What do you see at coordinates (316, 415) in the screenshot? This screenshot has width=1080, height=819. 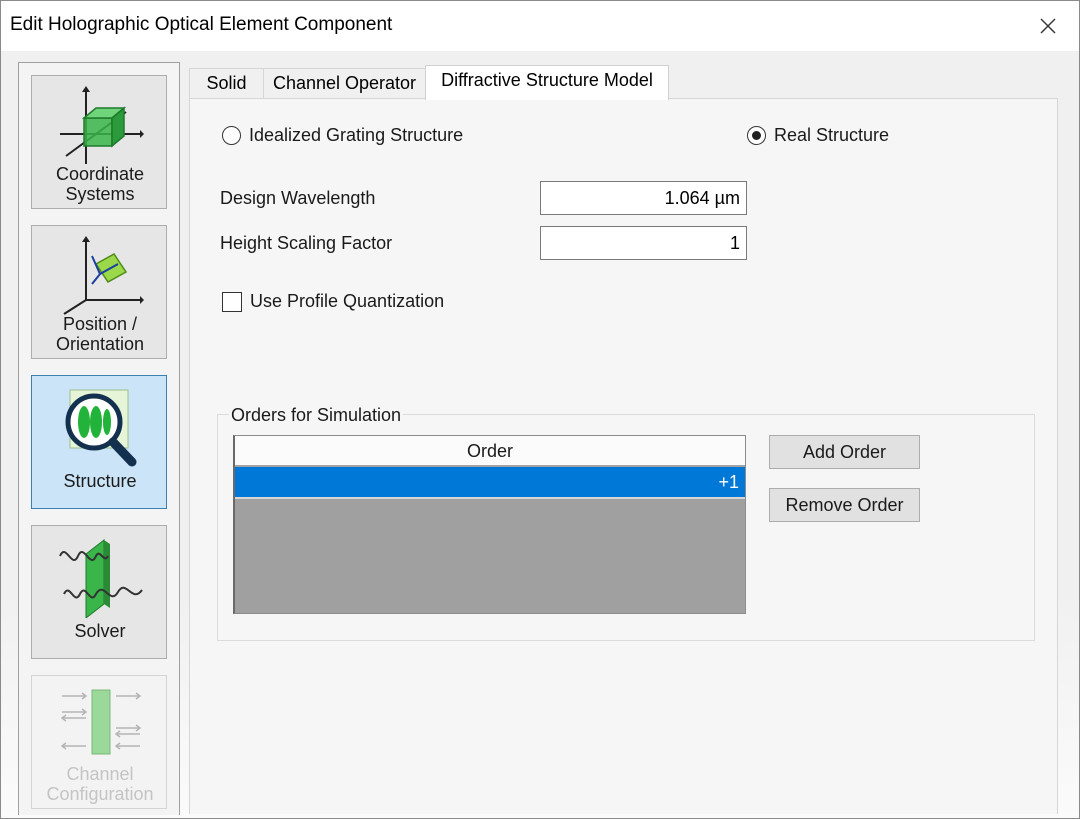 I see `orders-group-title: Orders for Simulation` at bounding box center [316, 415].